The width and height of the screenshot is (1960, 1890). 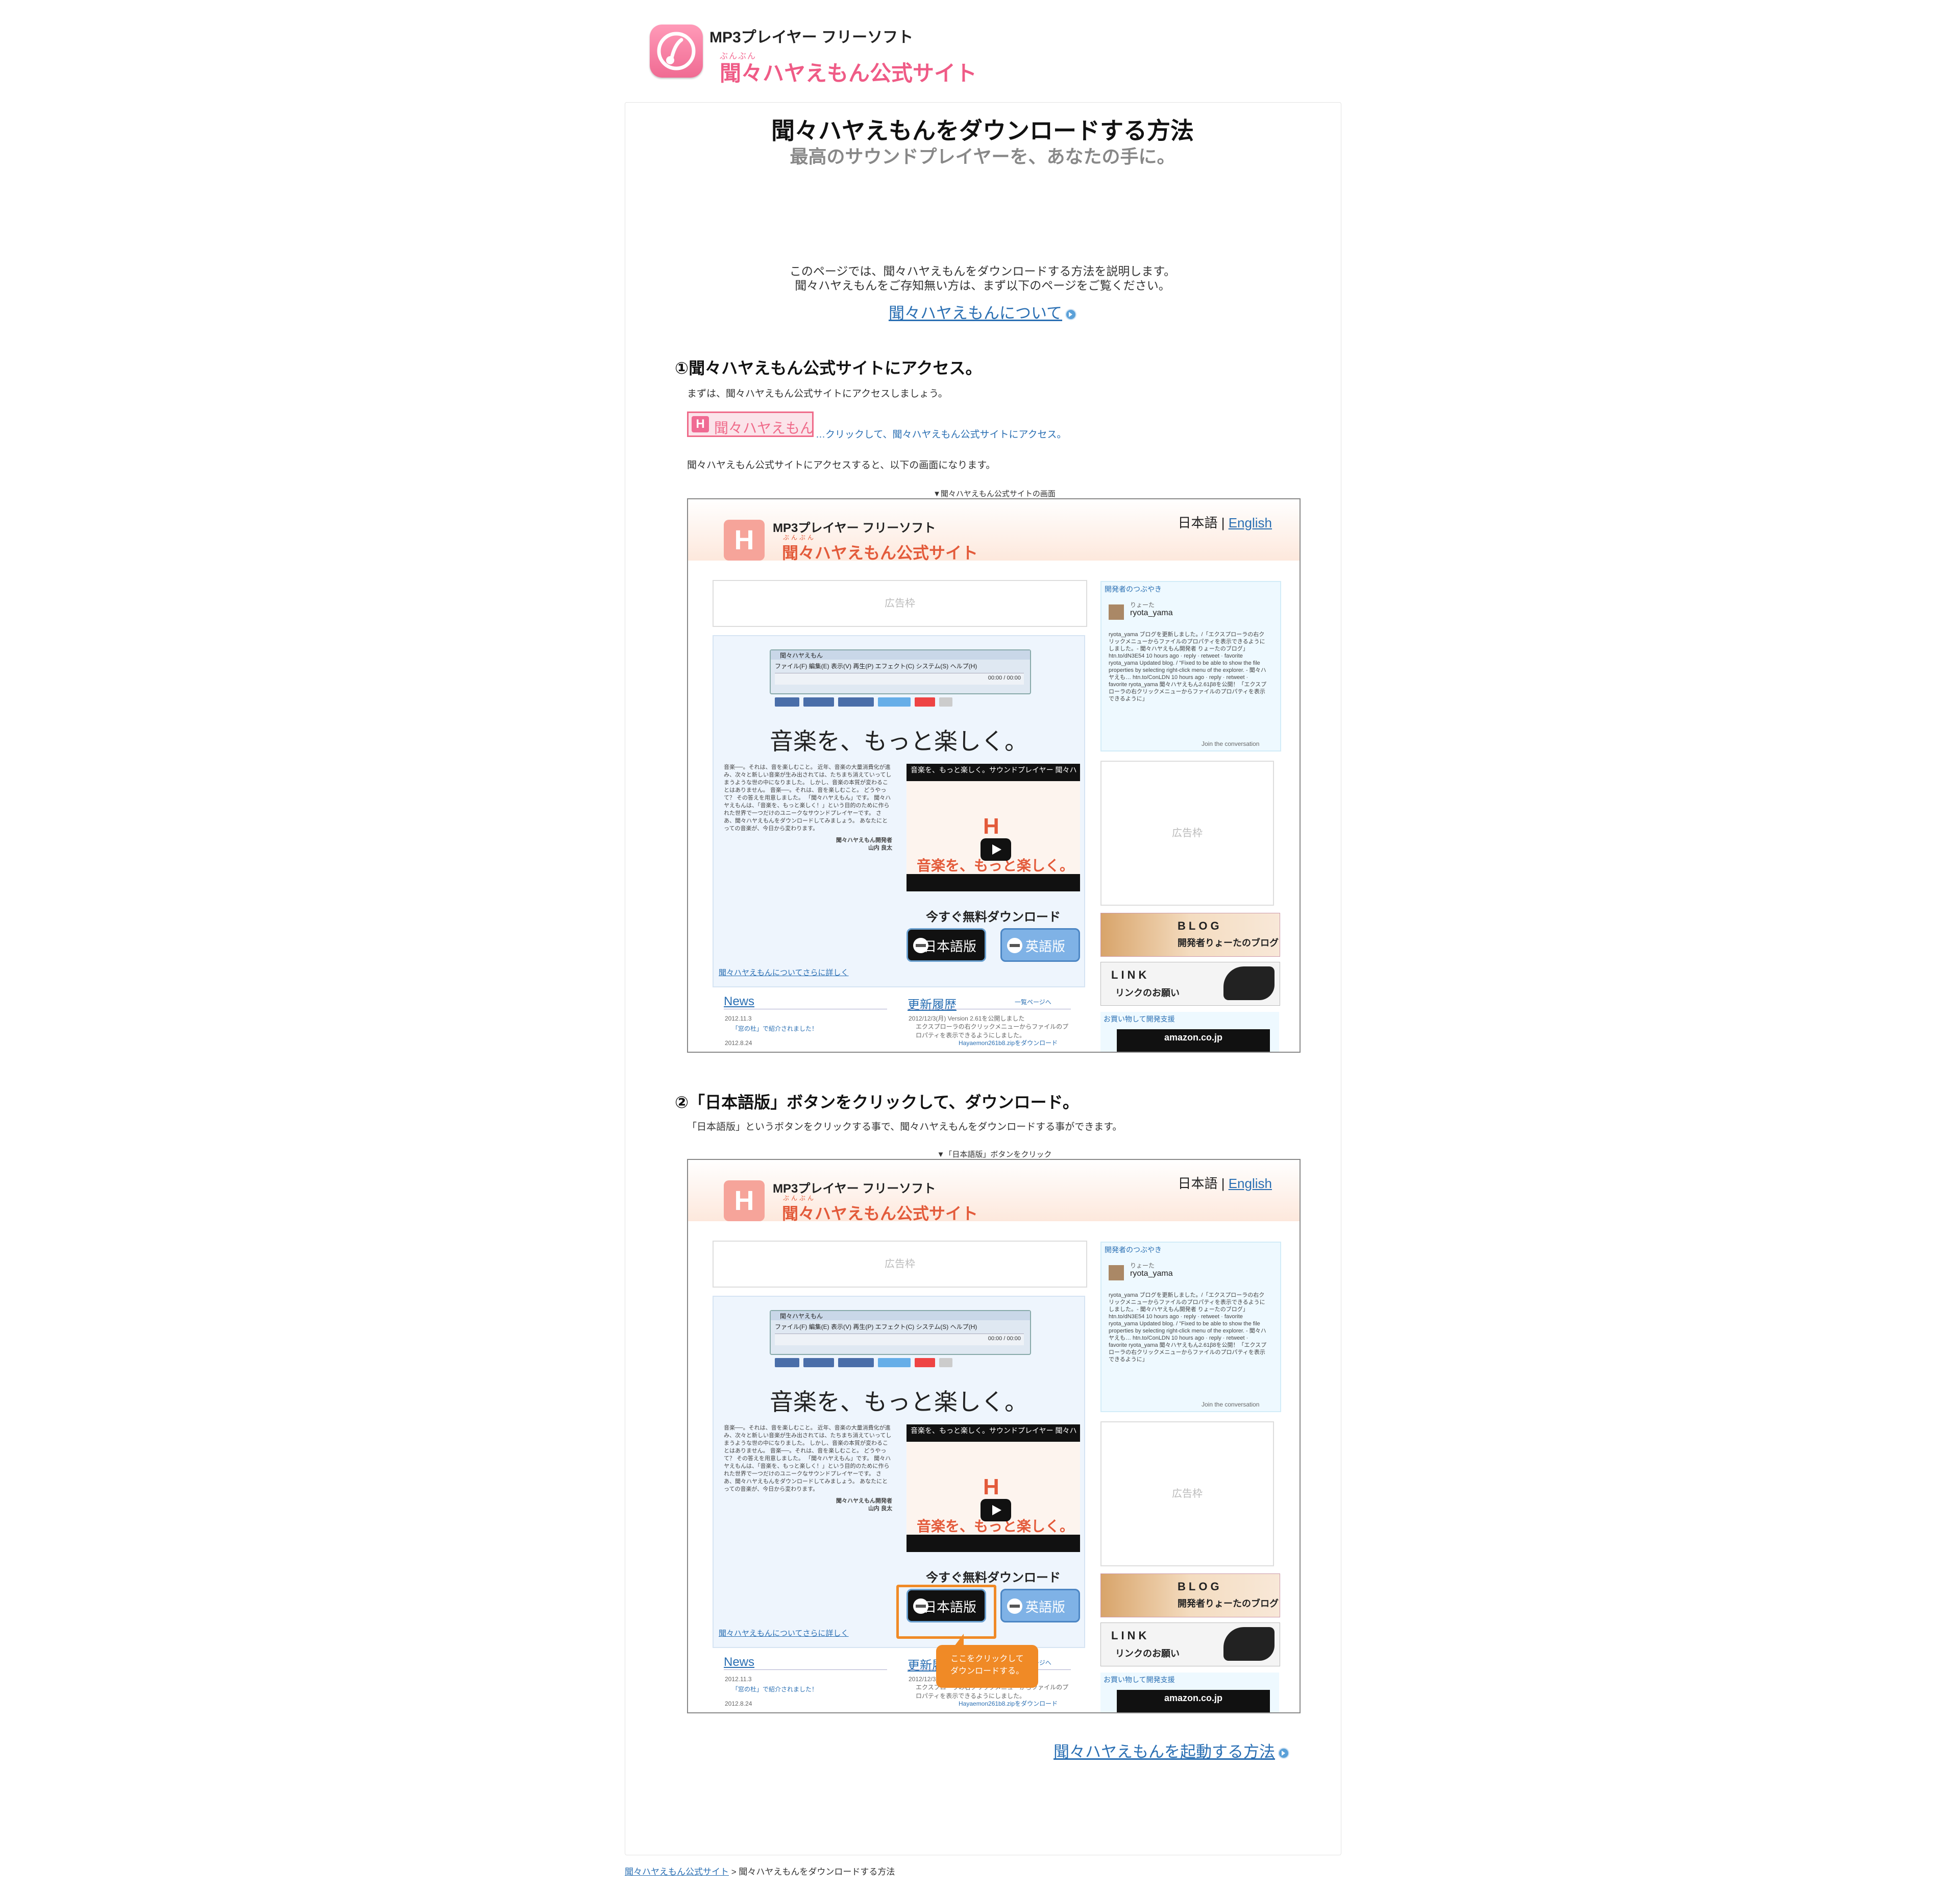 What do you see at coordinates (941, 434) in the screenshot?
I see `site-link-instruction: …クリックして、聞々ハヤえもん公式サイトにアクセス。` at bounding box center [941, 434].